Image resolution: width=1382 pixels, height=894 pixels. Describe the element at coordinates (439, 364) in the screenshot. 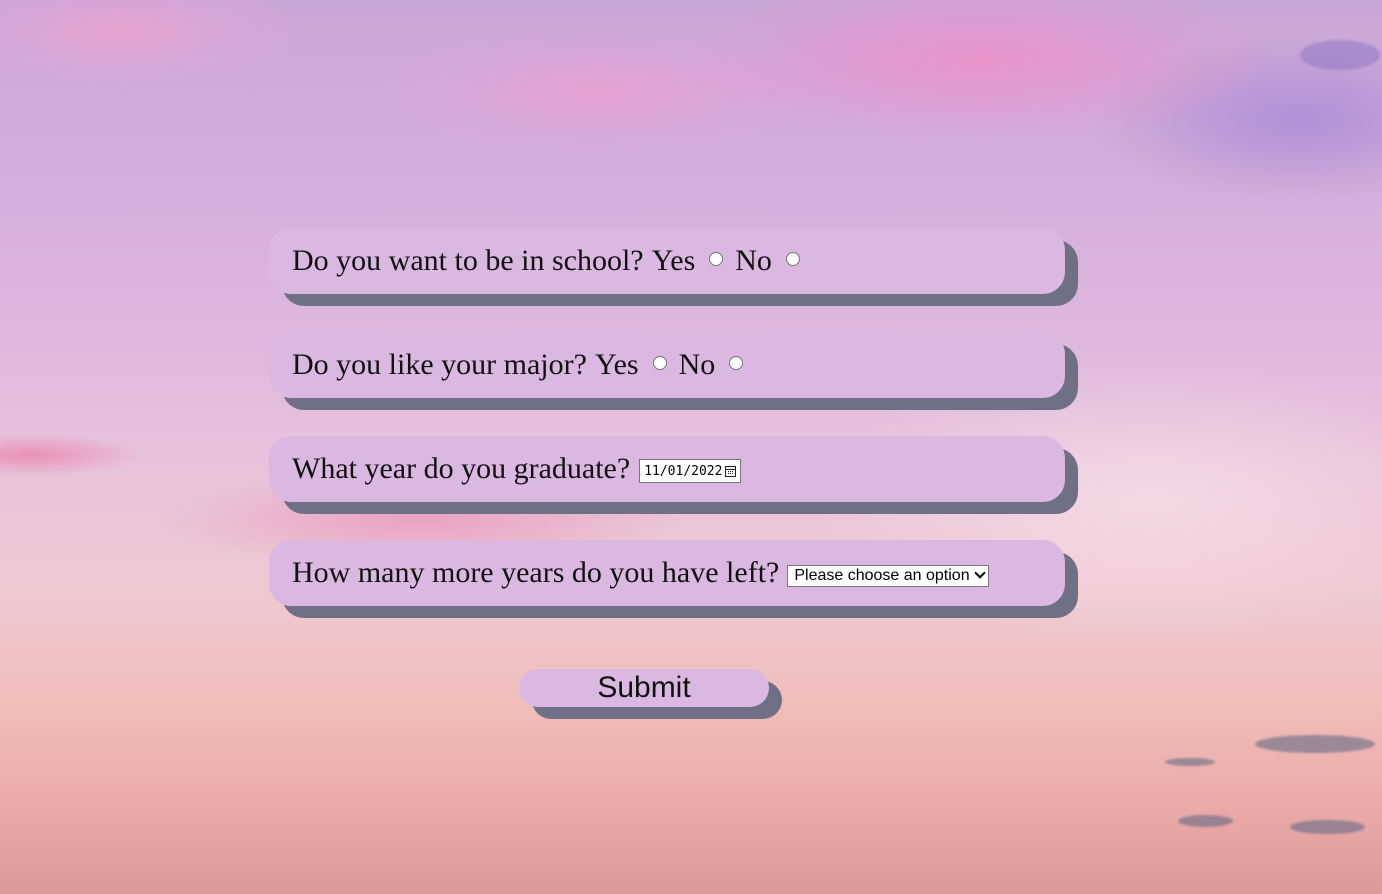

I see `question-major-label: Do you like your major?` at that location.